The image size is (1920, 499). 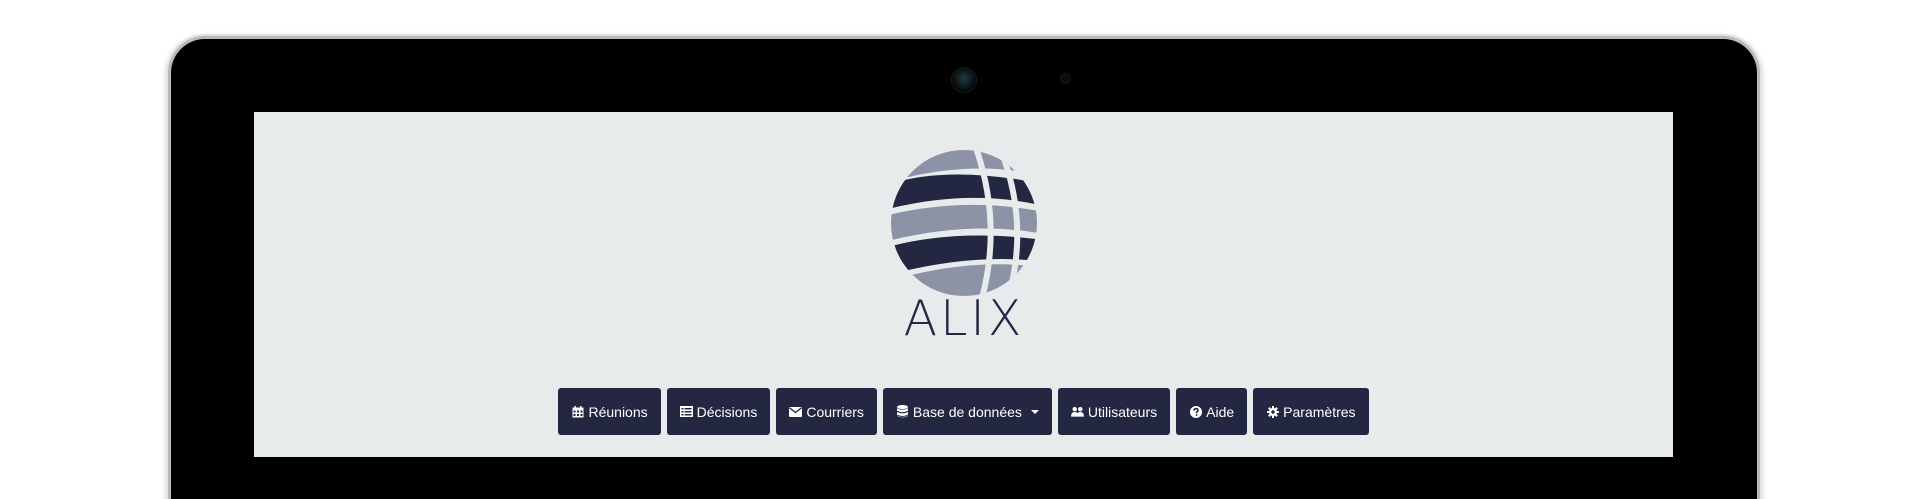 I want to click on nav-users-button: Utilisateurs, so click(x=1114, y=411).